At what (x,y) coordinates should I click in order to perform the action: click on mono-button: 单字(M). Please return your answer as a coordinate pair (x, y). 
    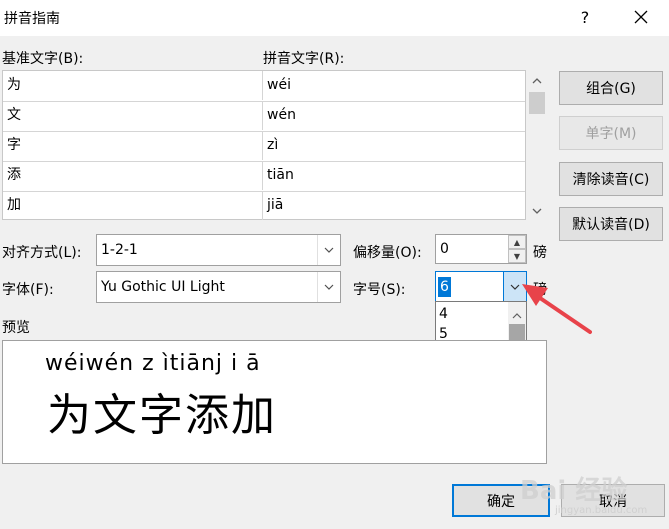
    Looking at the image, I should click on (611, 133).